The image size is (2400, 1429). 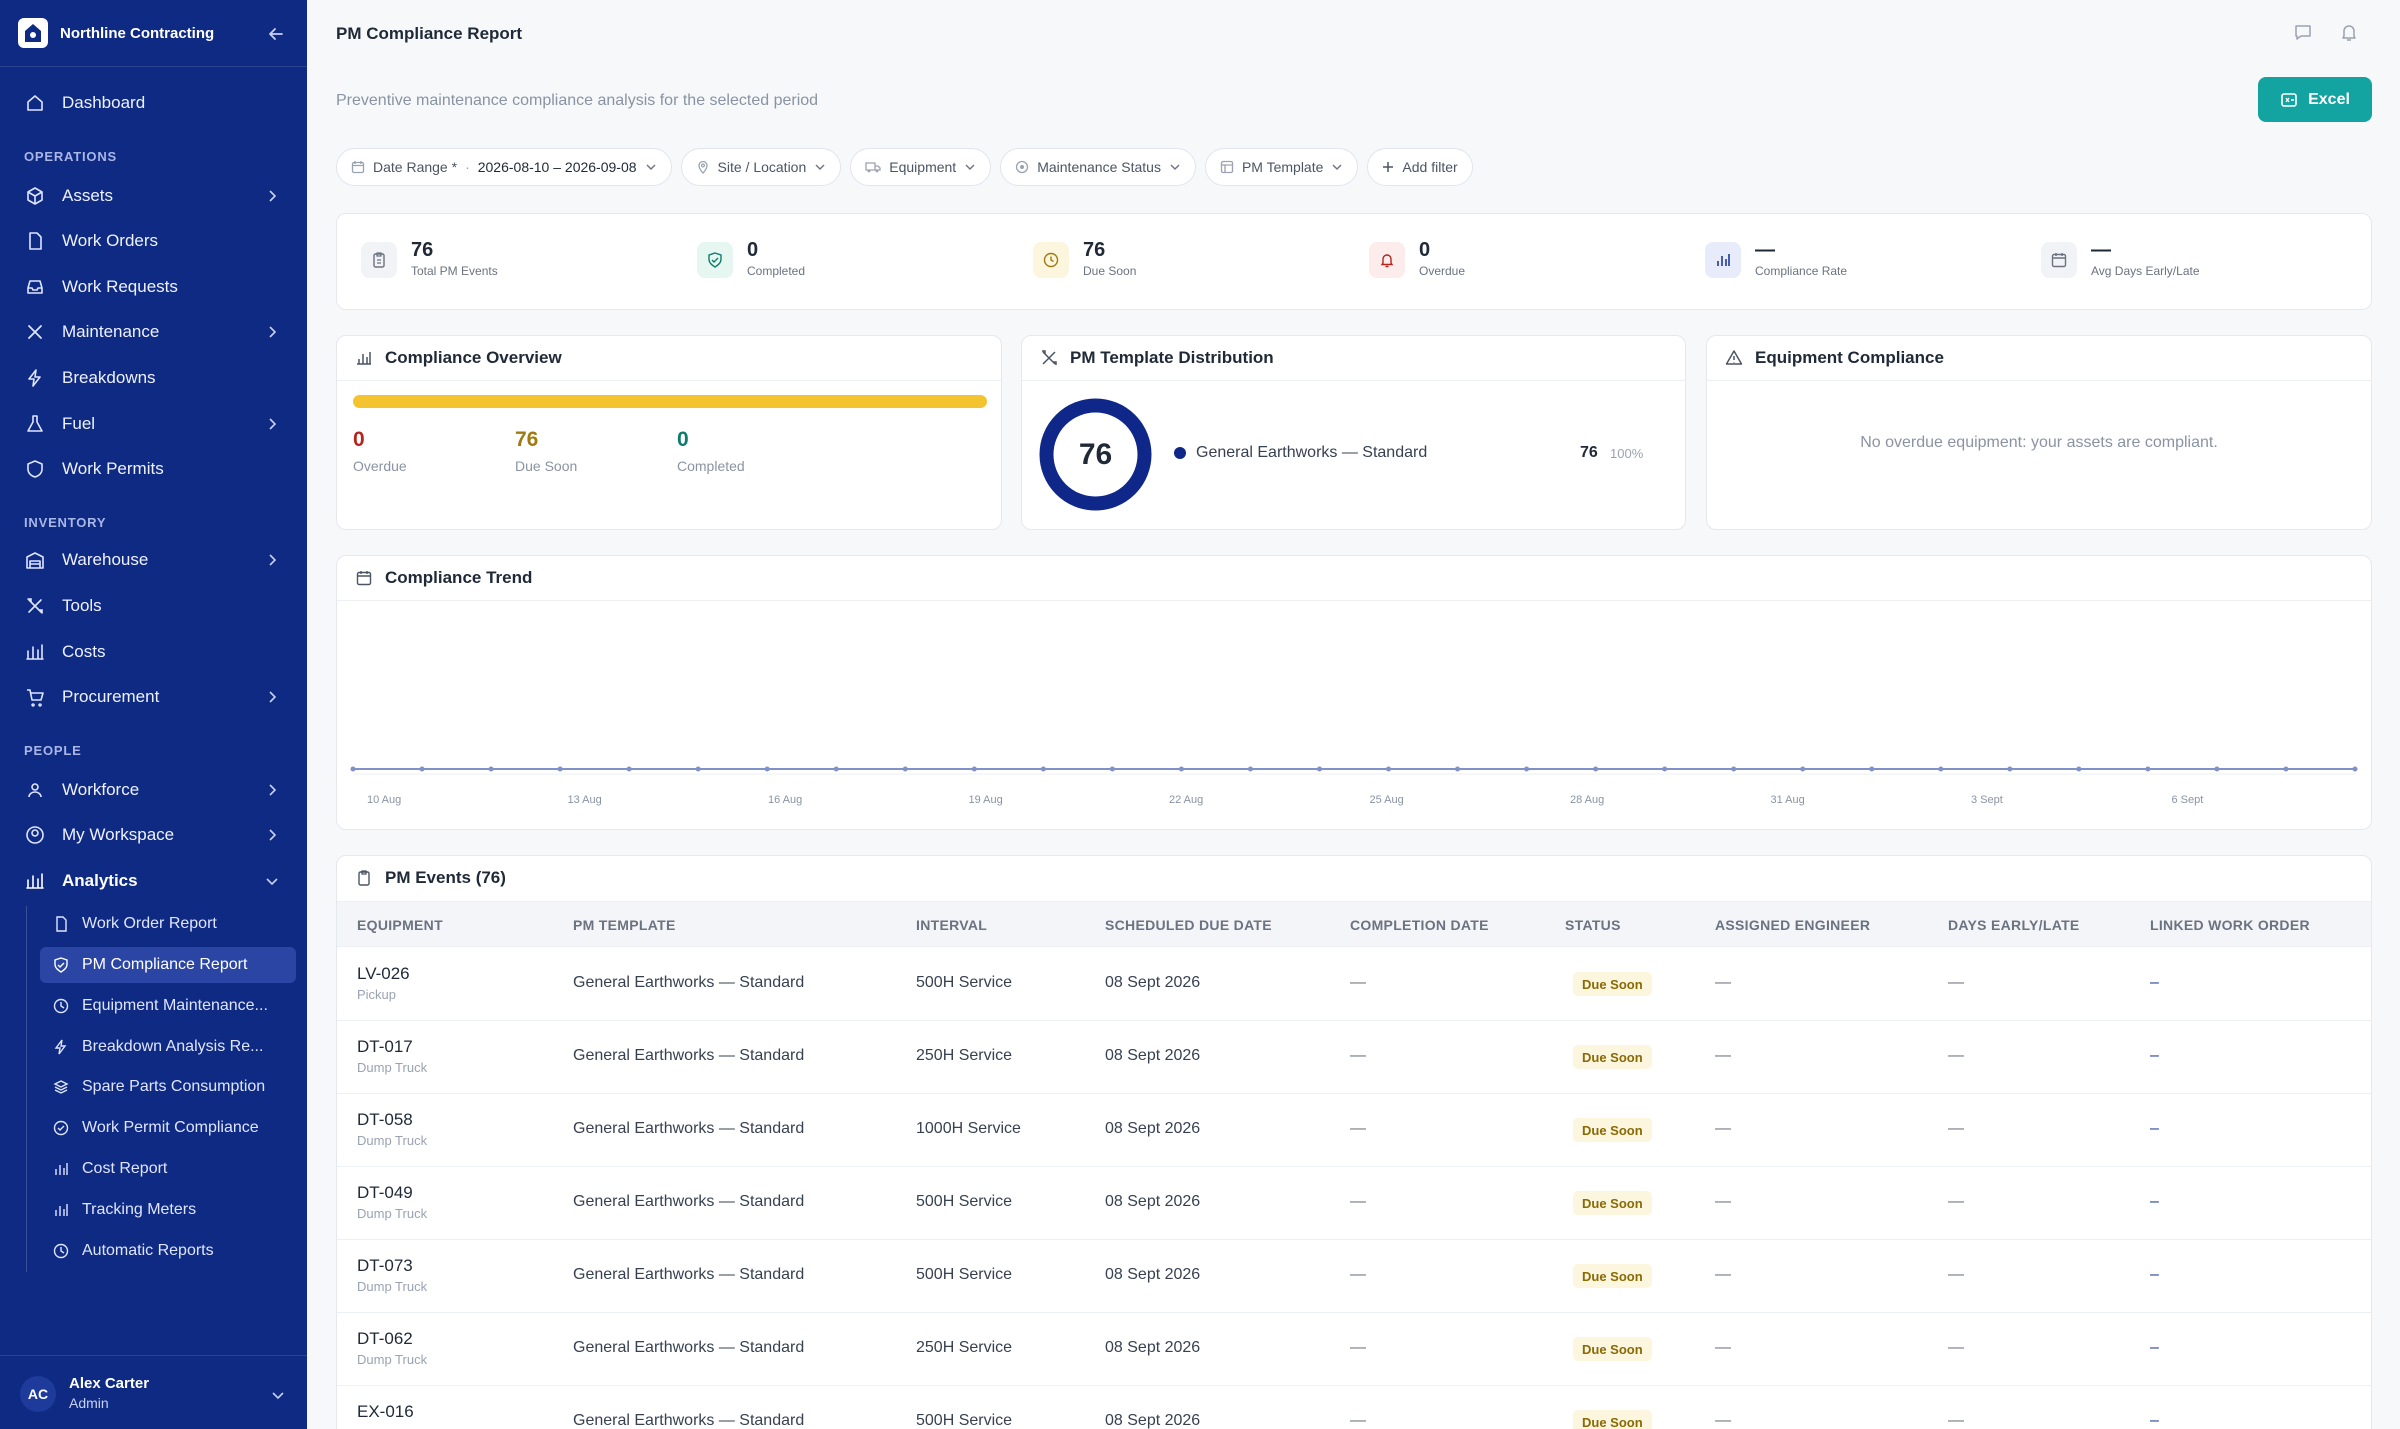 What do you see at coordinates (1589, 452) in the screenshot?
I see `legend-count: 76` at bounding box center [1589, 452].